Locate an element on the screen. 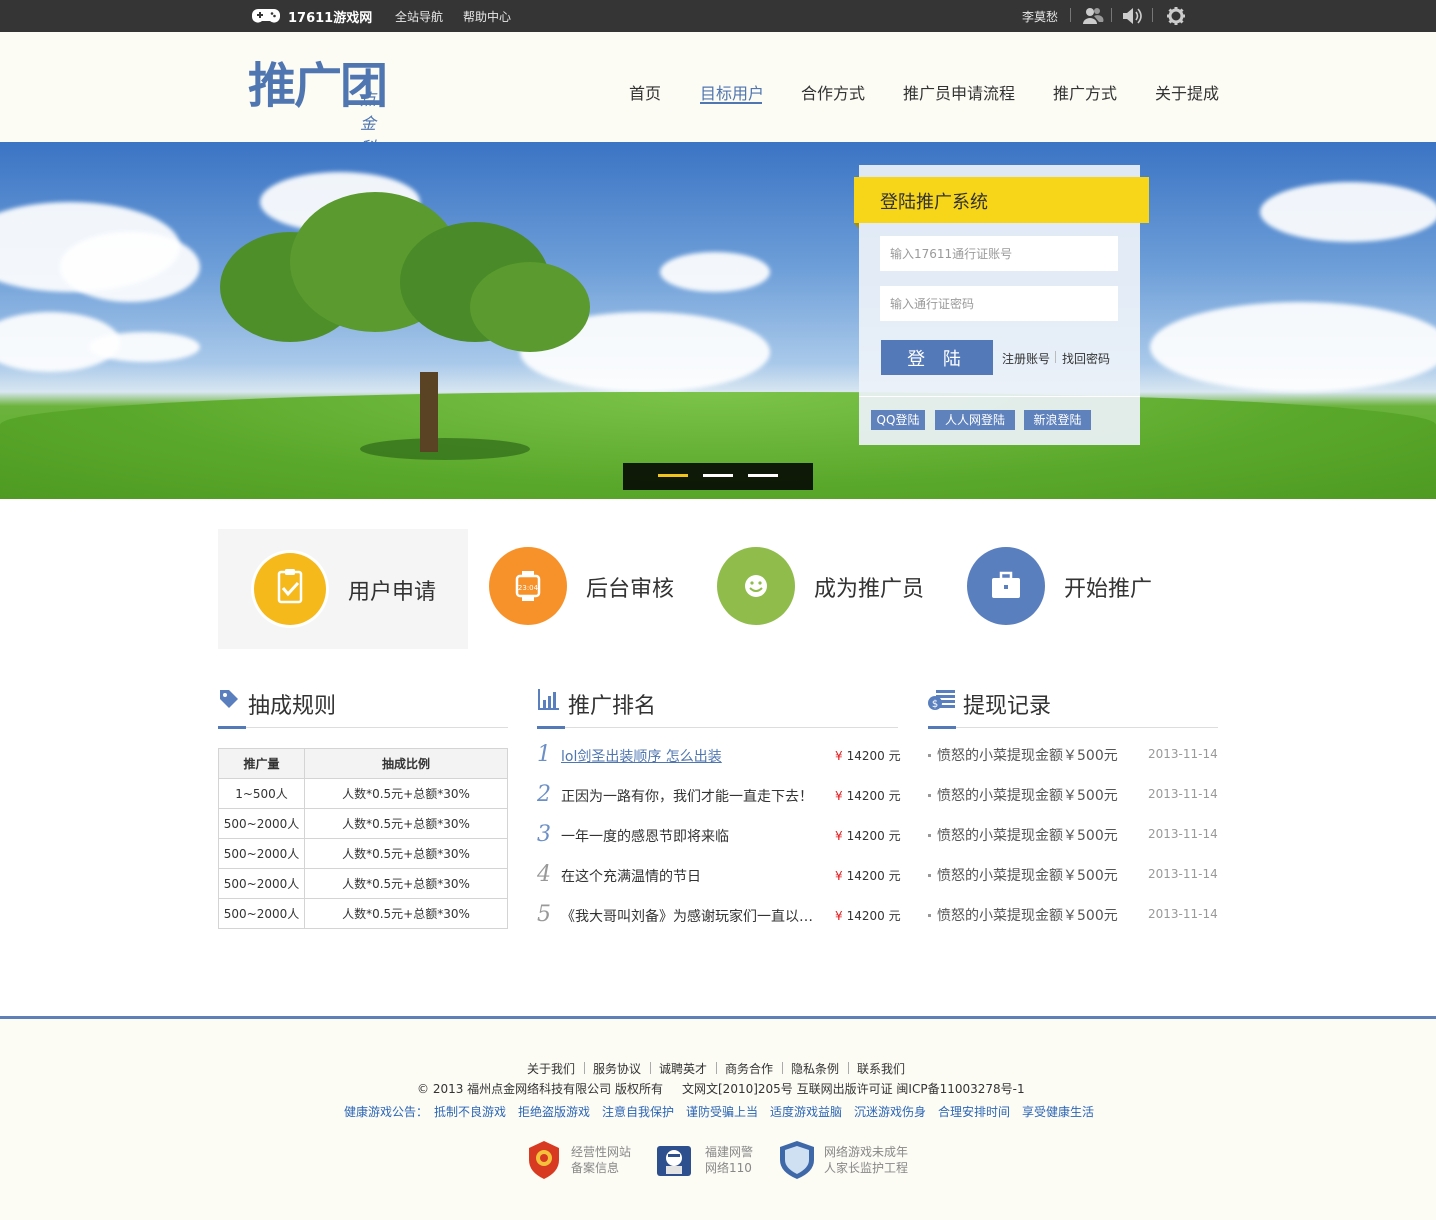 The image size is (1436, 1220). site-logo: 17611游戏网 is located at coordinates (312, 16).